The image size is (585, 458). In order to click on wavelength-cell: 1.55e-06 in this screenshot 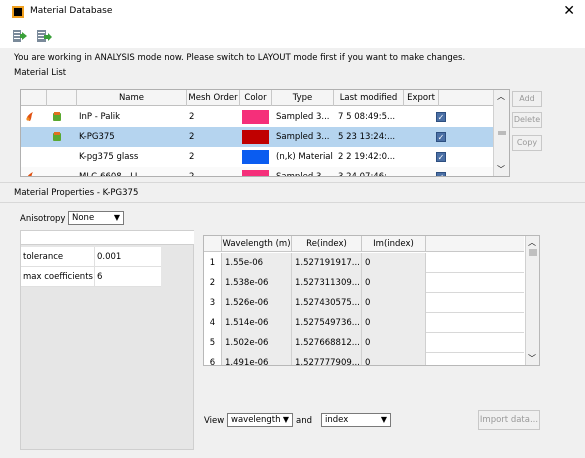, I will do `click(257, 263)`.